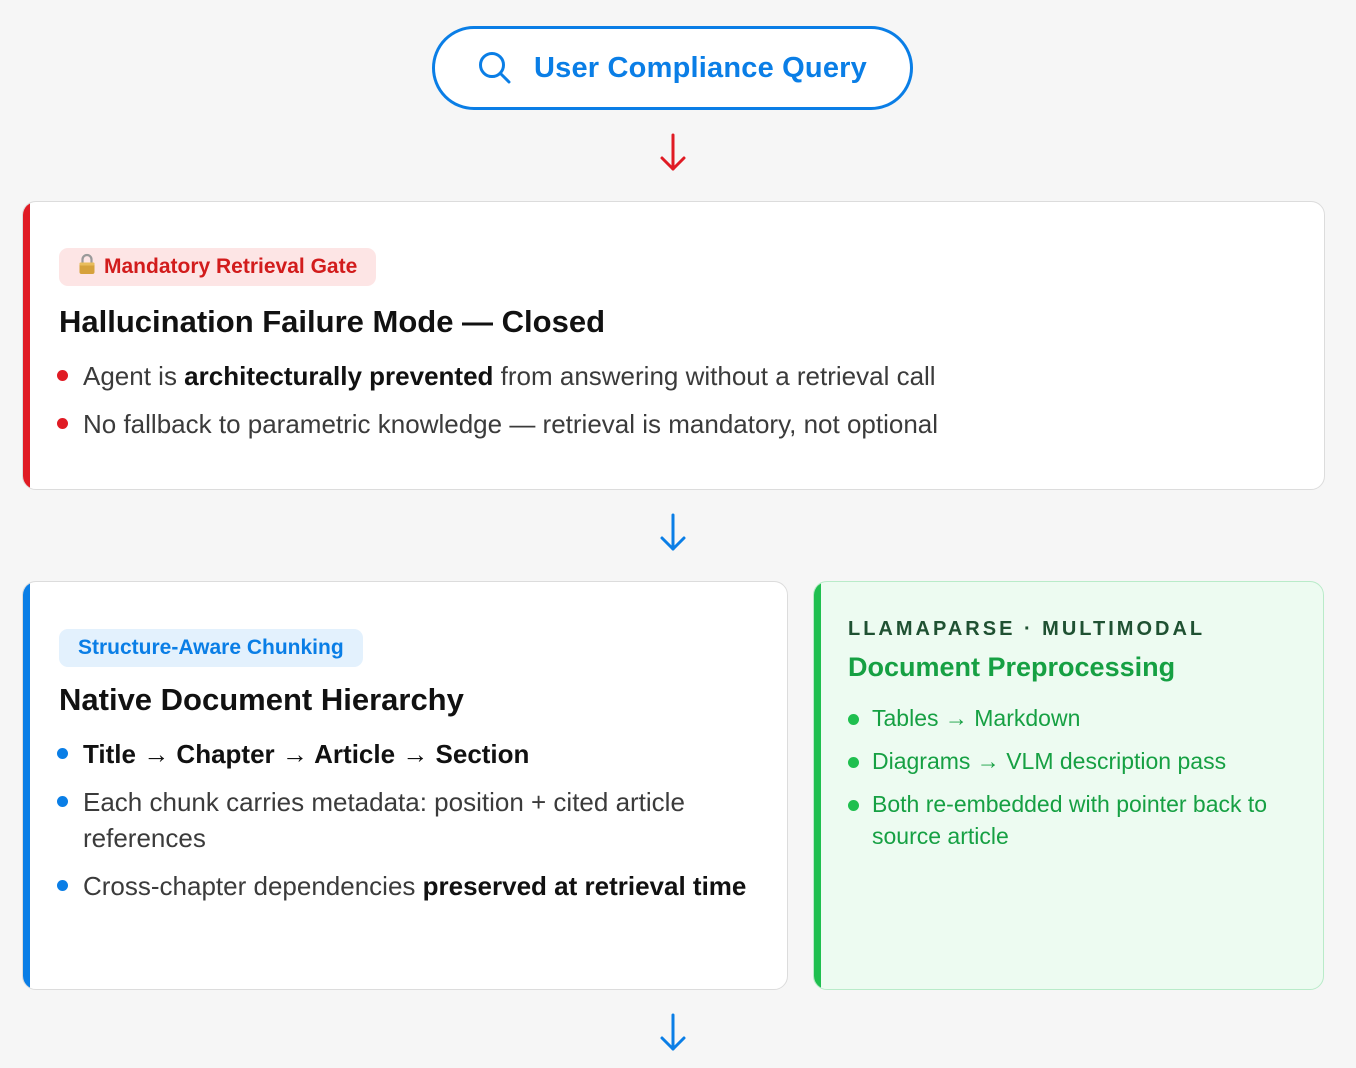 Image resolution: width=1356 pixels, height=1068 pixels. I want to click on bullet-text-pre: Agent is, so click(134, 376).